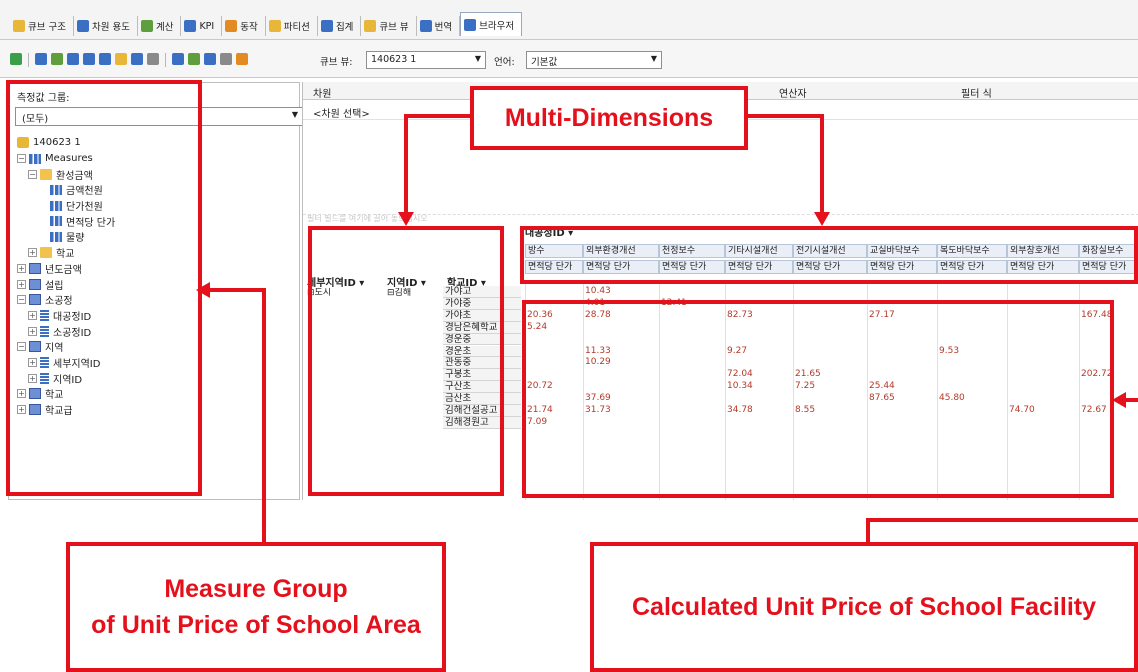 This screenshot has height=672, width=1138. I want to click on reconnect-icon, so click(41, 59).